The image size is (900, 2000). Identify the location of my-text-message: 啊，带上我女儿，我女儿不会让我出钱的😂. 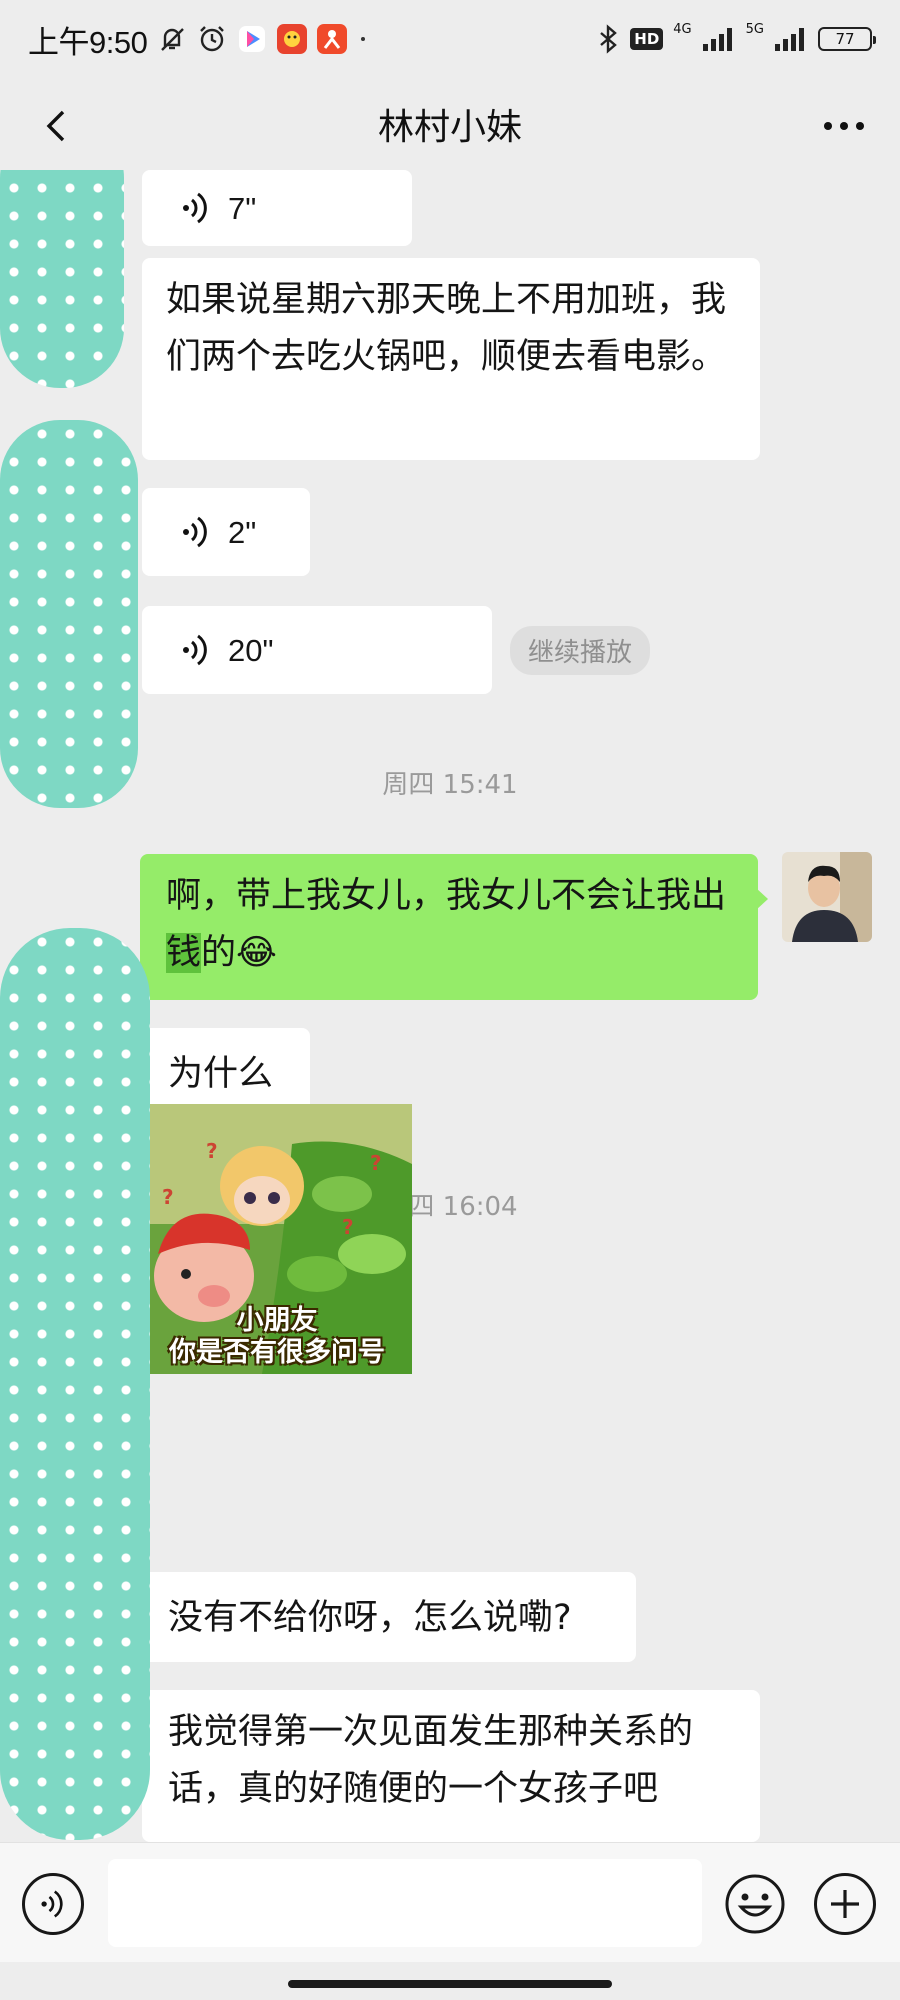
(449, 927).